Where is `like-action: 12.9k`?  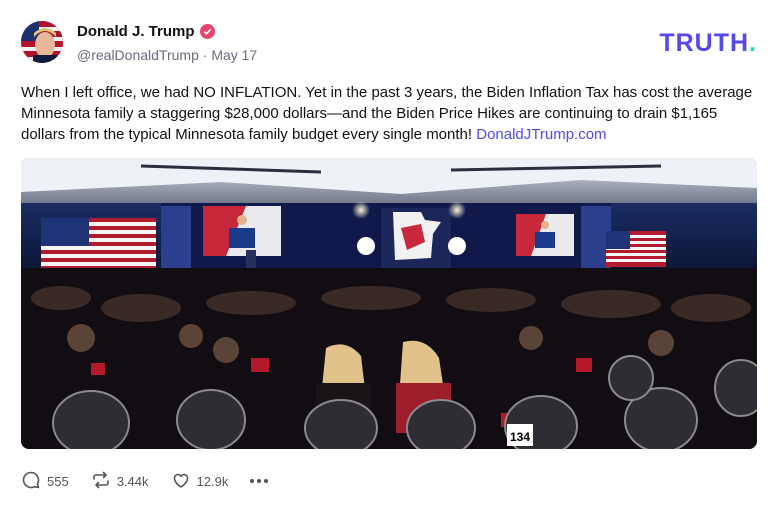
like-action: 12.9k is located at coordinates (200, 481).